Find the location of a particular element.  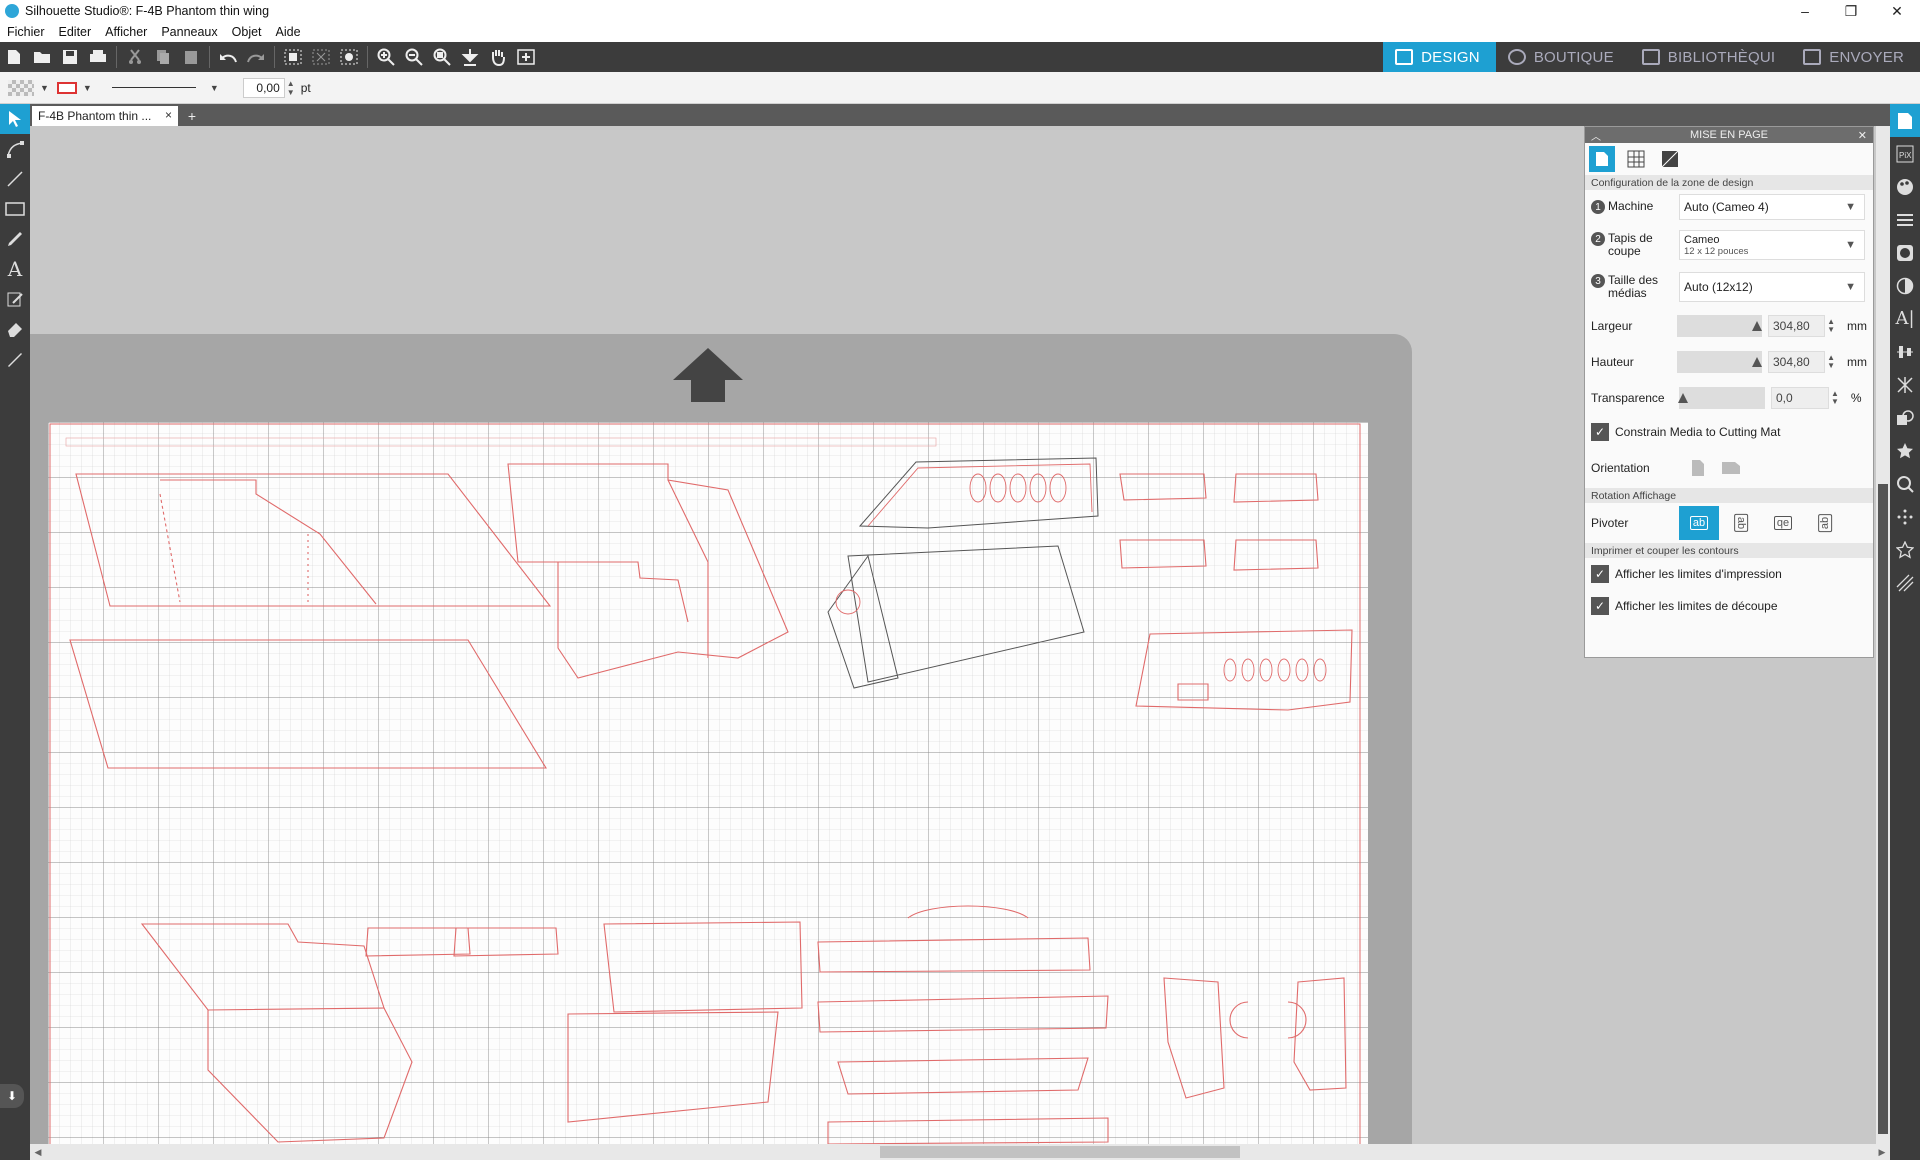

text-style-icon: A| is located at coordinates (1905, 318).